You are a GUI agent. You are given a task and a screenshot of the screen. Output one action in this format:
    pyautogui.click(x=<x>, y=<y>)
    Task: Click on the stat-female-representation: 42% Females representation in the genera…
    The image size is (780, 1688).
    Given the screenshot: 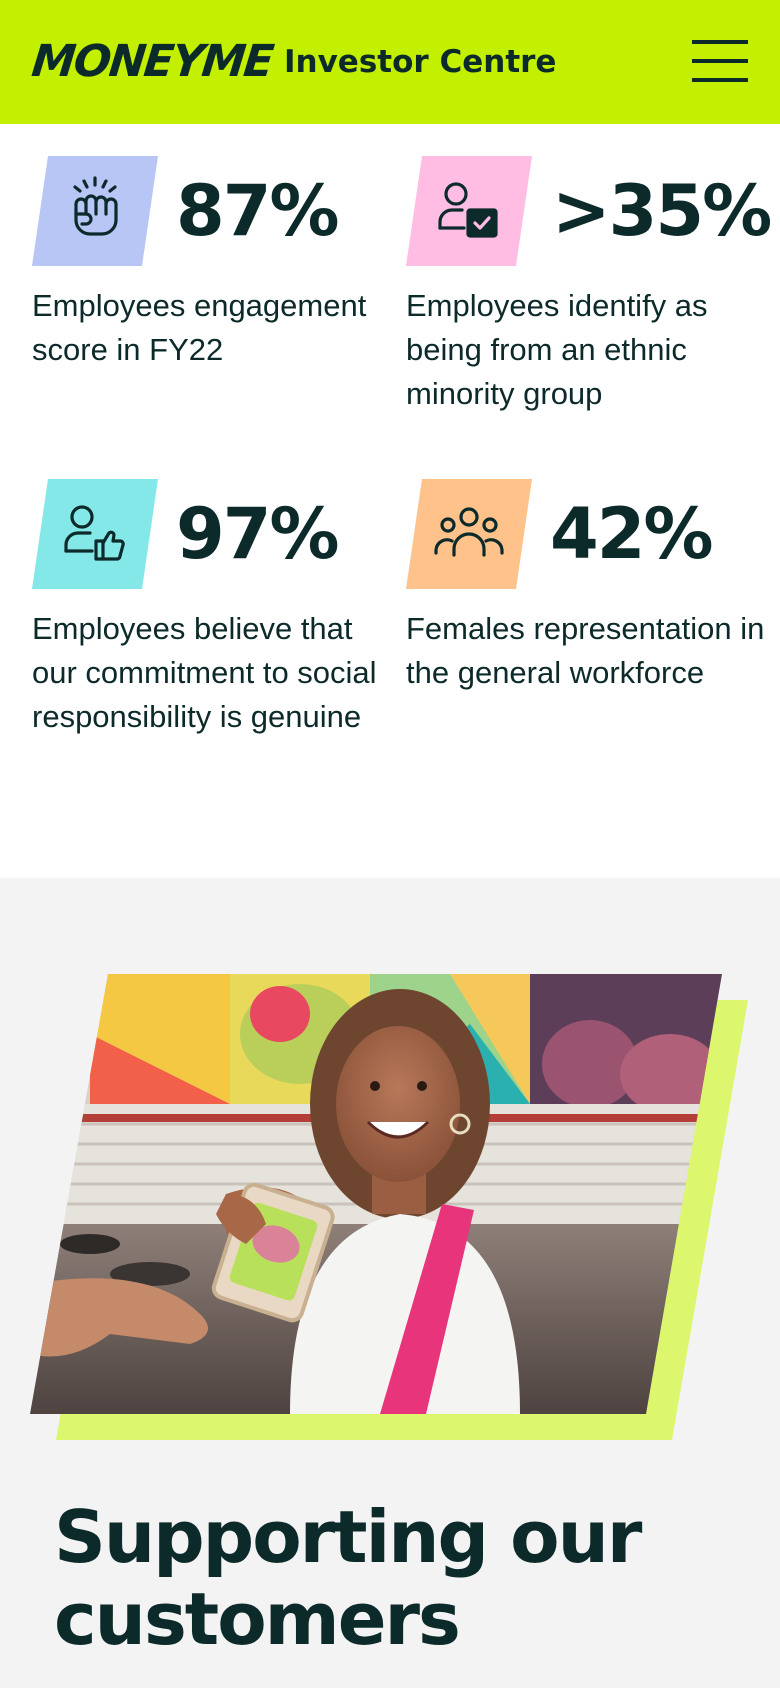 What is the action you would take?
    pyautogui.click(x=586, y=594)
    